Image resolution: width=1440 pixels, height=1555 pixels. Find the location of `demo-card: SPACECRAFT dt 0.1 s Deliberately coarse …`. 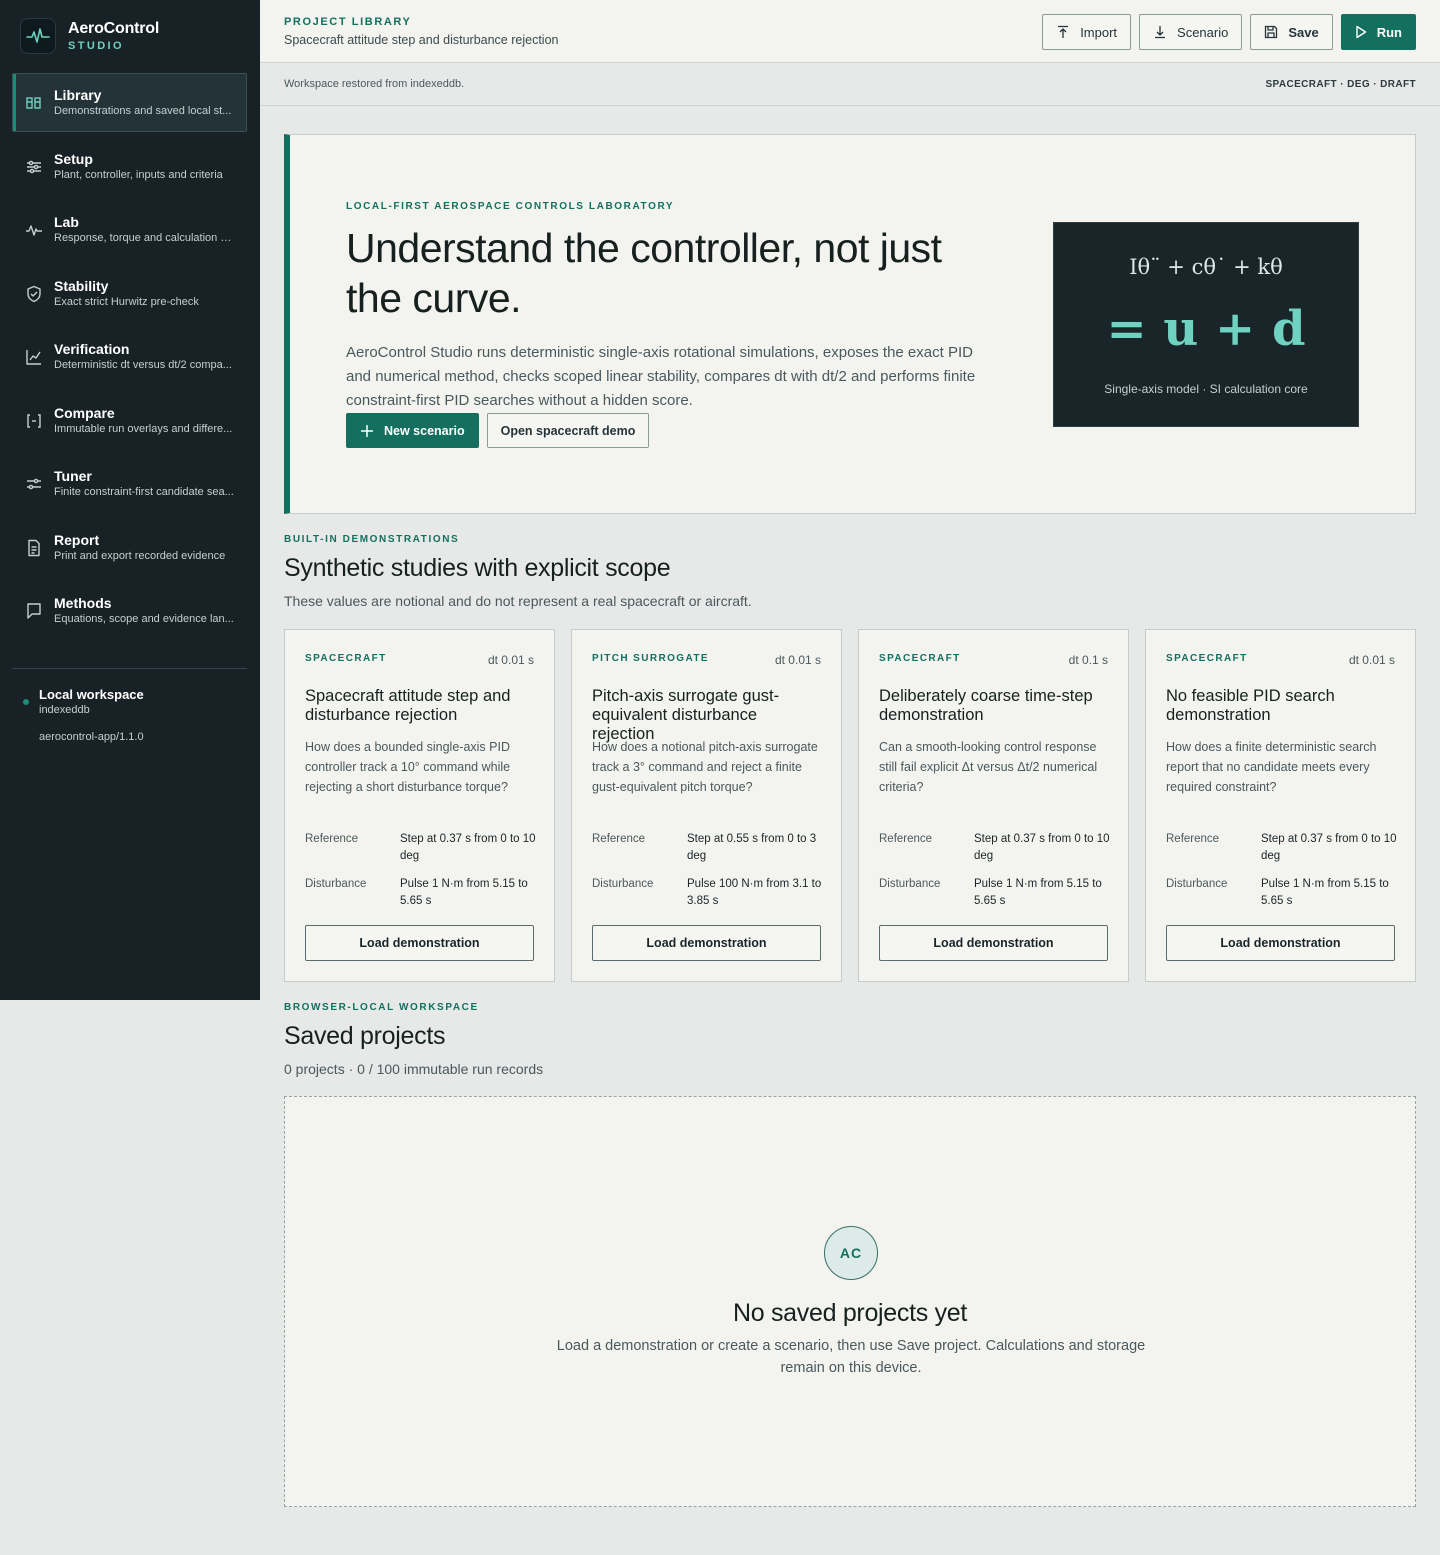

demo-card: SPACECRAFT dt 0.1 s Deliberately coarse … is located at coordinates (993, 805).